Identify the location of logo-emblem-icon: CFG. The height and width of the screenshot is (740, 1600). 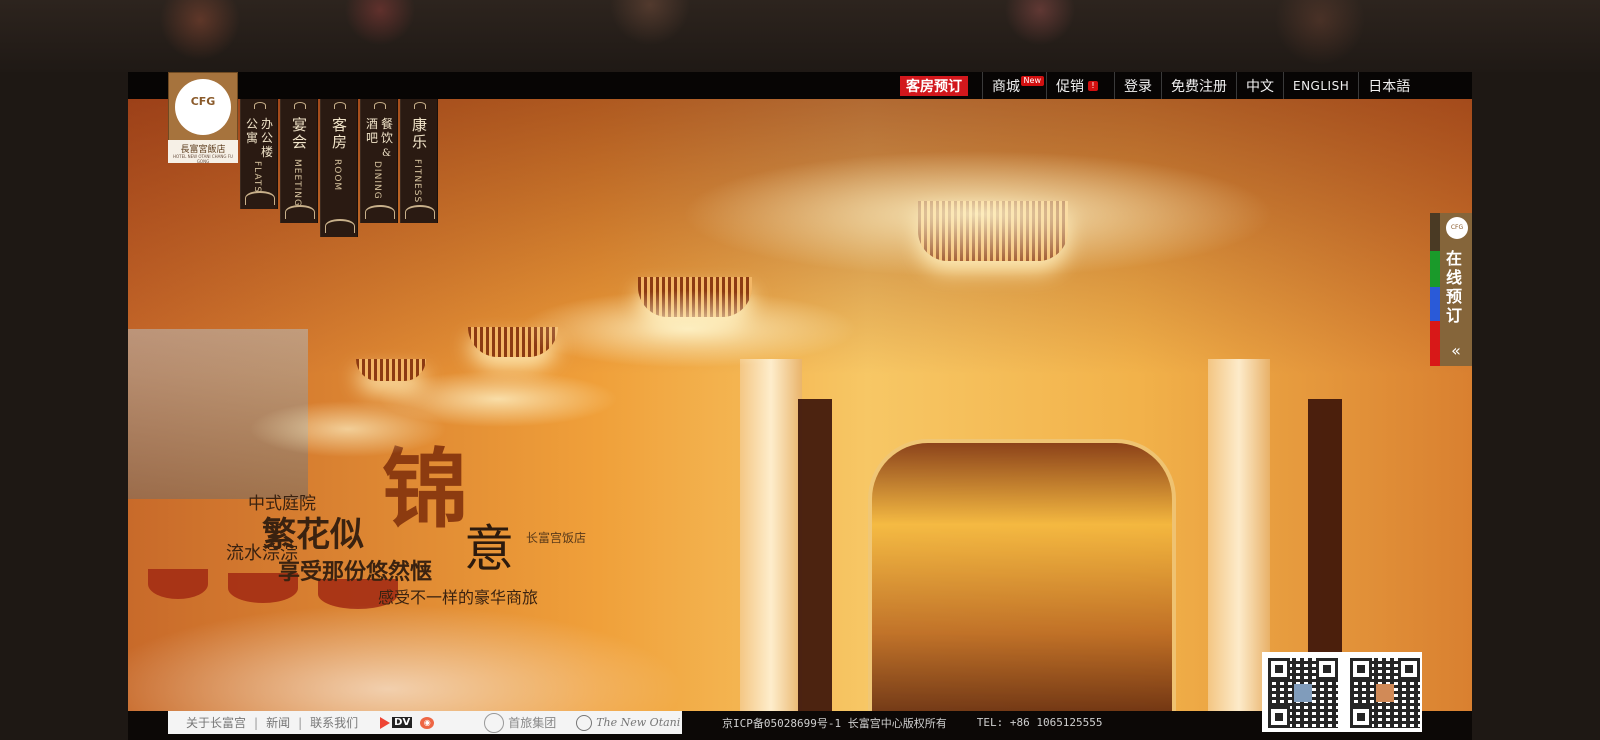
(203, 107).